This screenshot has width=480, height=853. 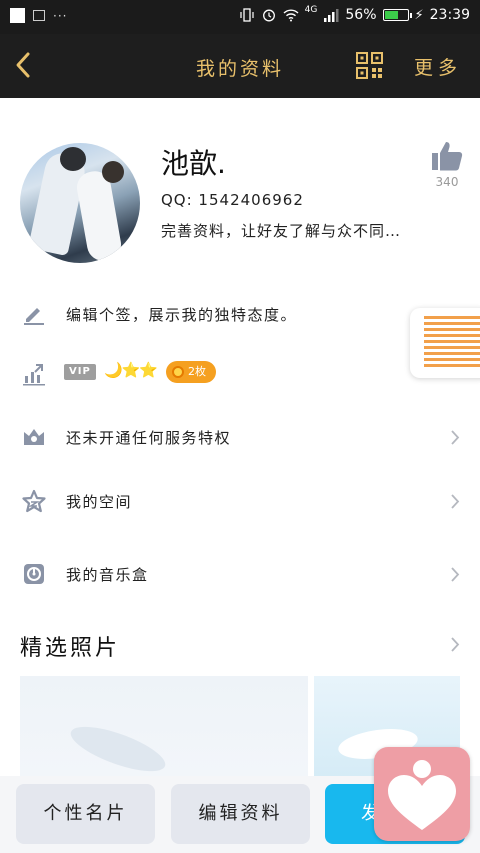 I want to click on charging-icon: ⚡, so click(x=419, y=15).